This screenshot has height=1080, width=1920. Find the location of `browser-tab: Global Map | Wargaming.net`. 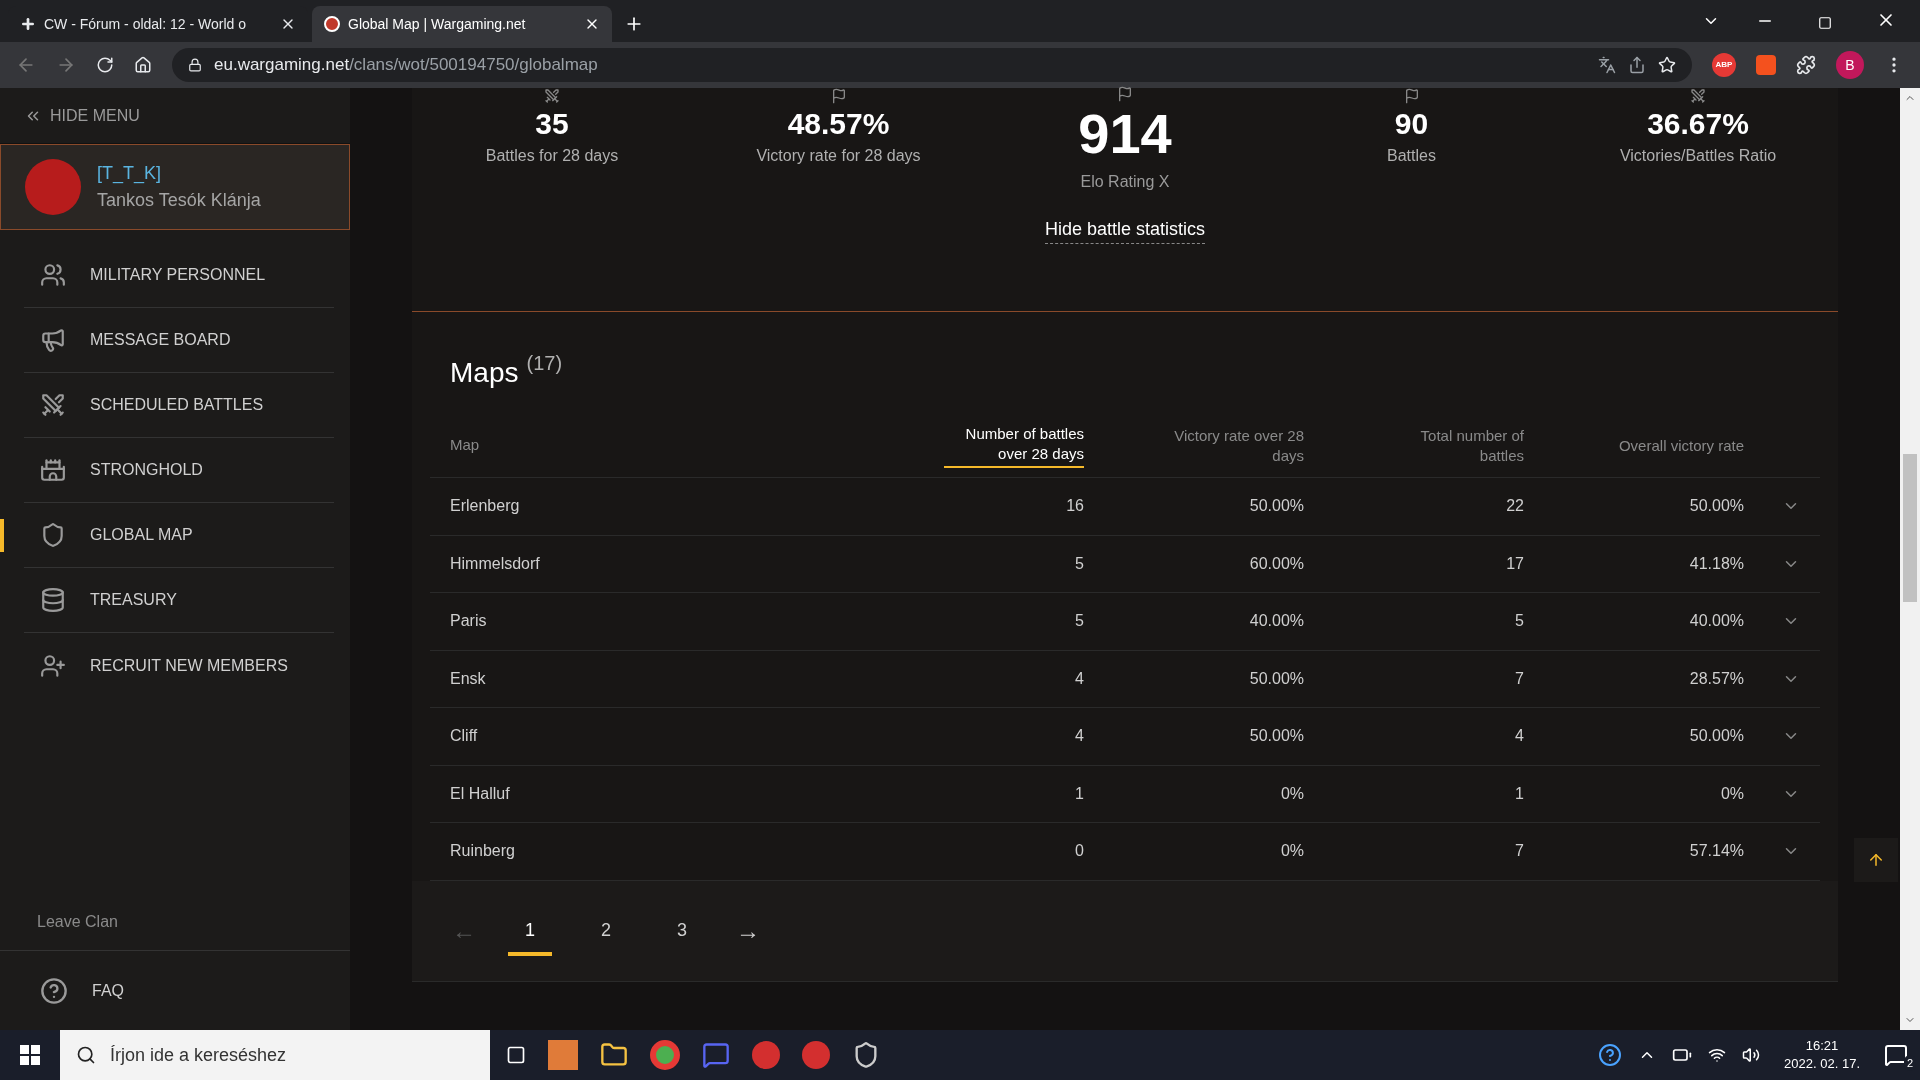

browser-tab: Global Map | Wargaming.net is located at coordinates (462, 24).